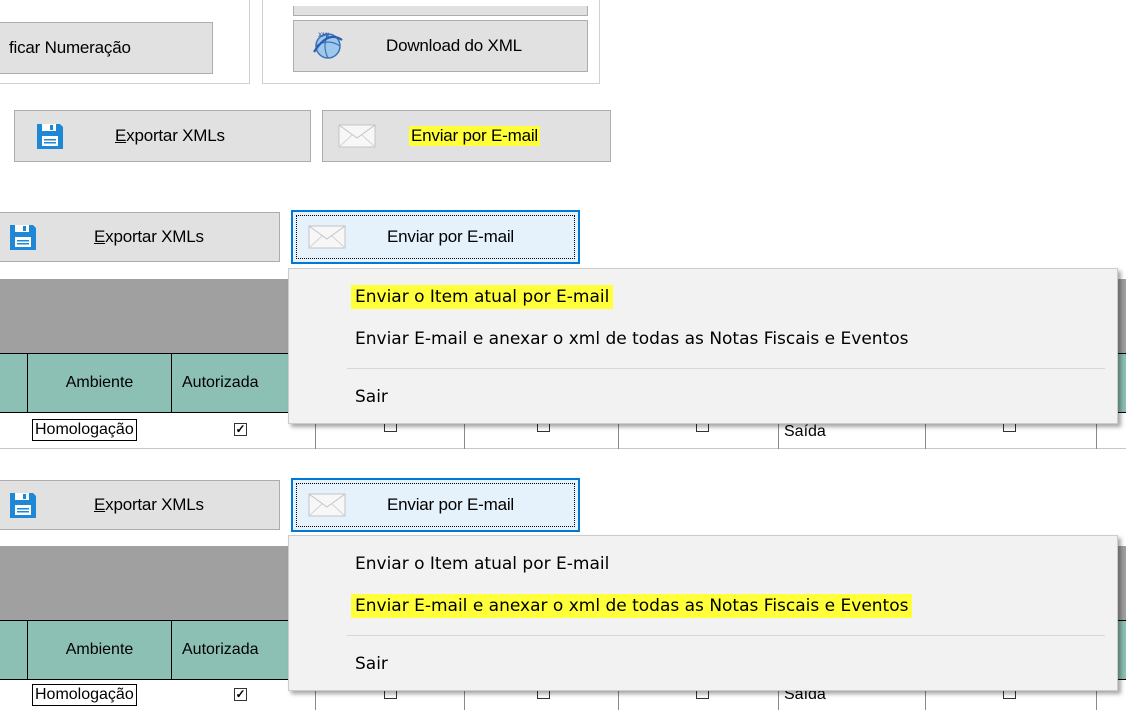 The width and height of the screenshot is (1126, 710). I want to click on send-email-button-2: Enviar por E-mail, so click(435, 237).